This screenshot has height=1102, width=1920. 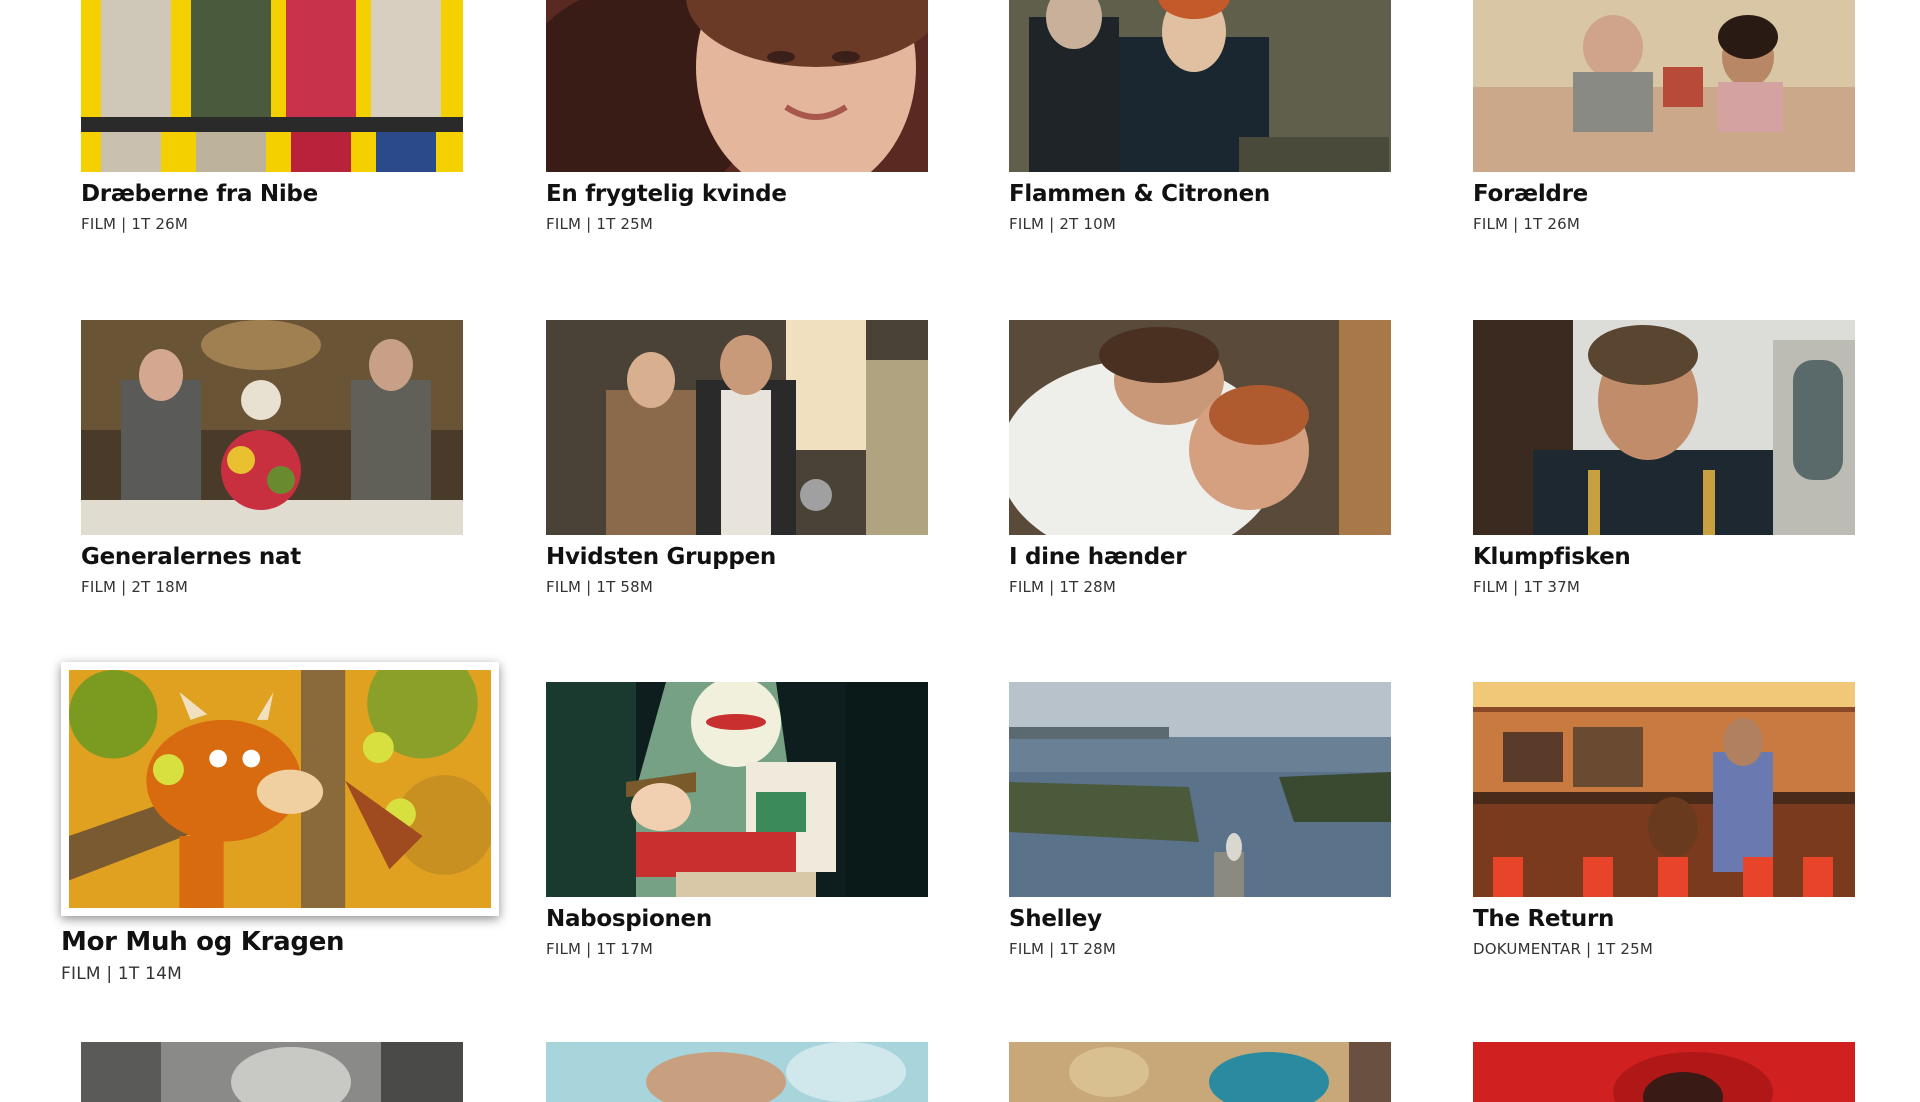 I want to click on movie-meta: FILM | 2T 18M, so click(x=135, y=587).